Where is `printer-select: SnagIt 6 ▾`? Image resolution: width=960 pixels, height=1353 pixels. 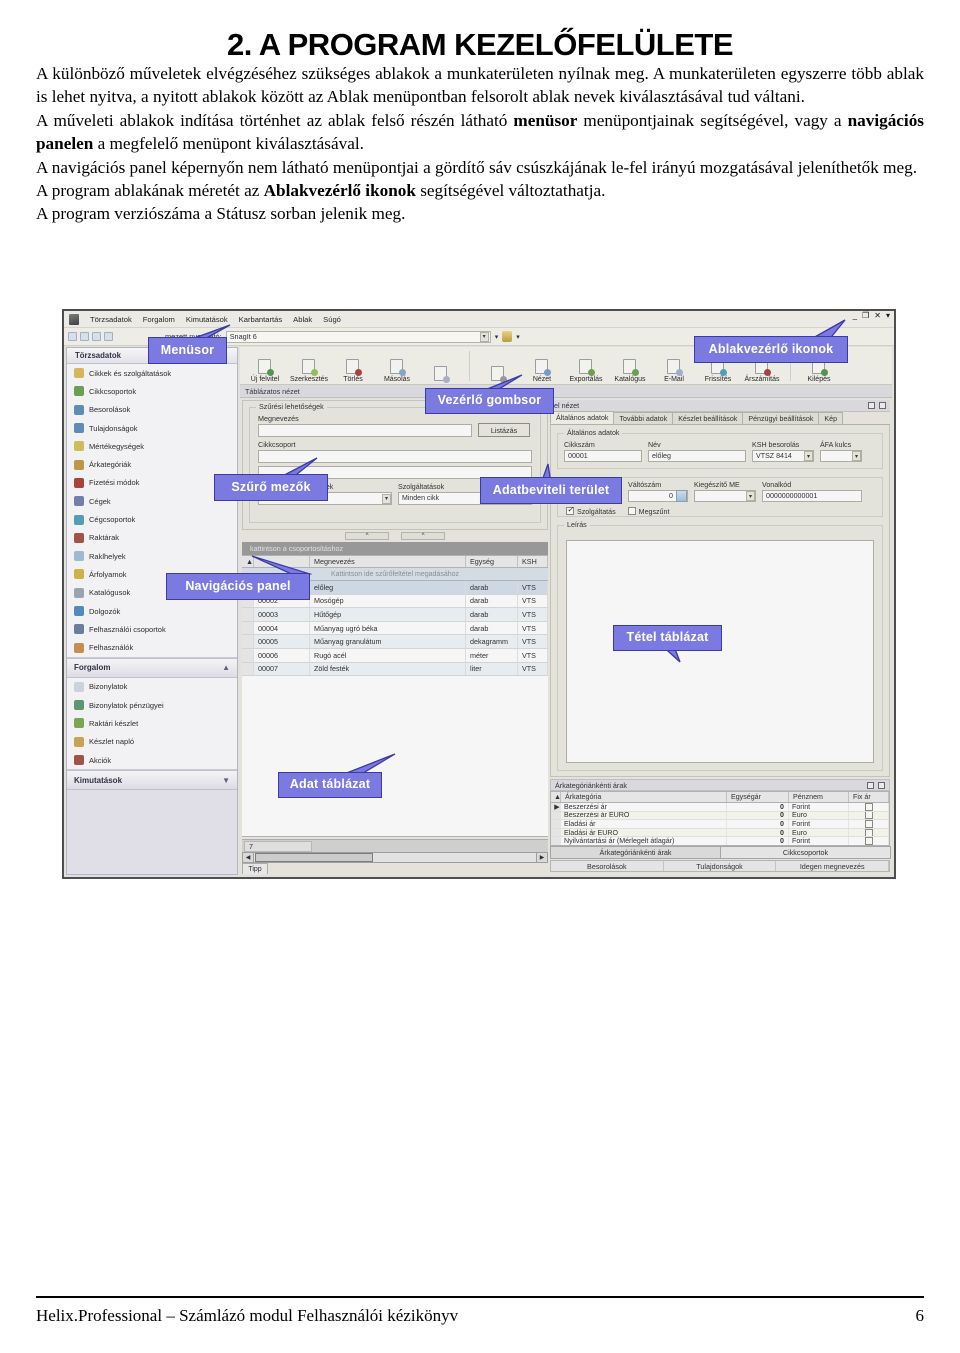 printer-select: SnagIt 6 ▾ is located at coordinates (358, 336).